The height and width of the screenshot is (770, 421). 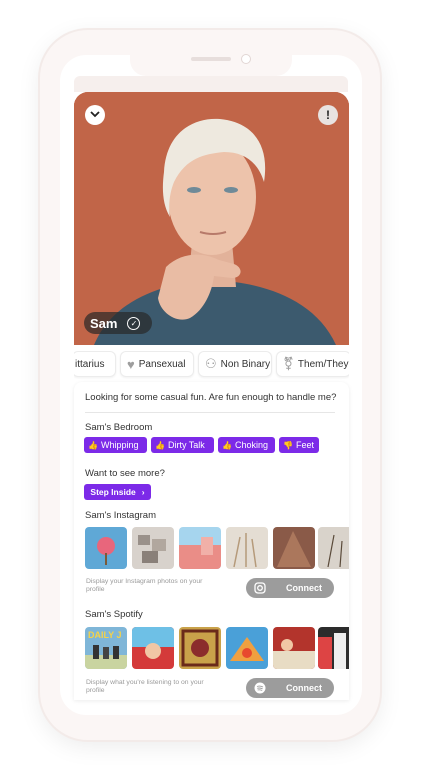 I want to click on phone-notch, so click(x=211, y=63).